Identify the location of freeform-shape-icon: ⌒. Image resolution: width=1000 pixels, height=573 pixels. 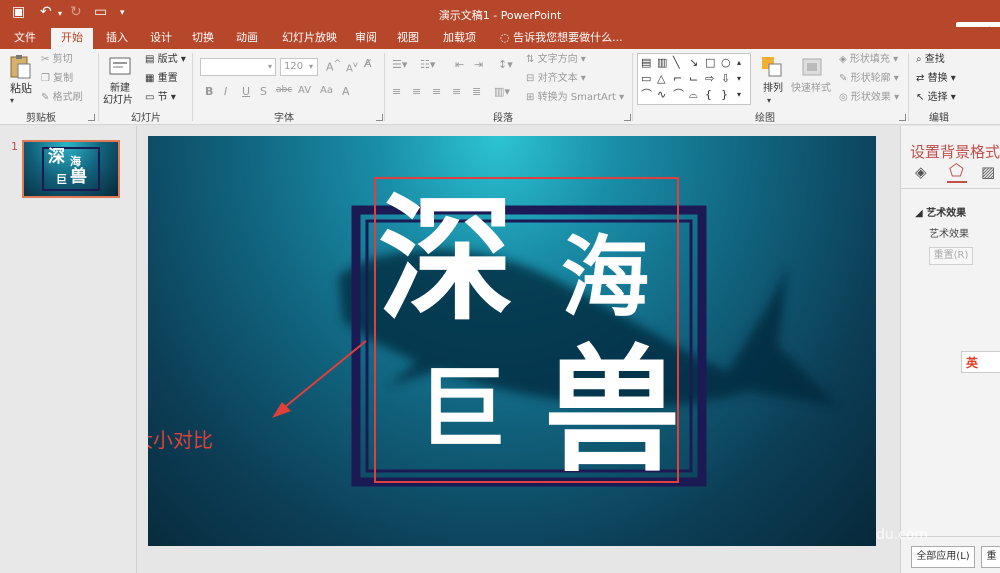
(646, 95).